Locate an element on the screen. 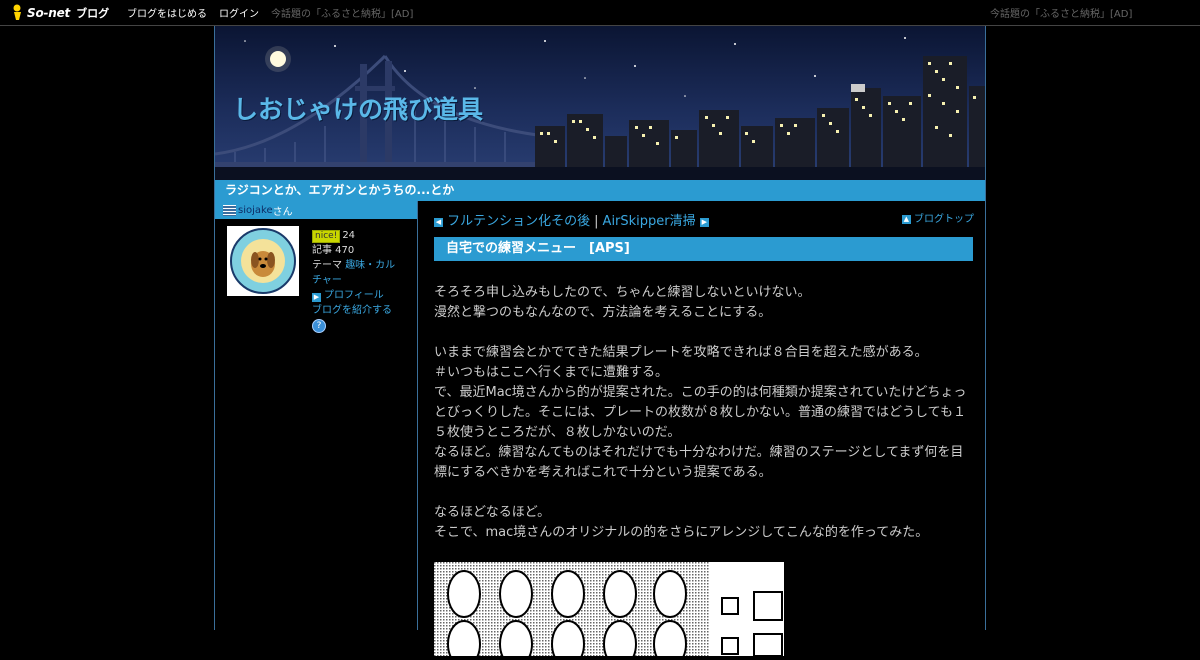 This screenshot has width=1200, height=660. nice-count: 24 is located at coordinates (349, 235).